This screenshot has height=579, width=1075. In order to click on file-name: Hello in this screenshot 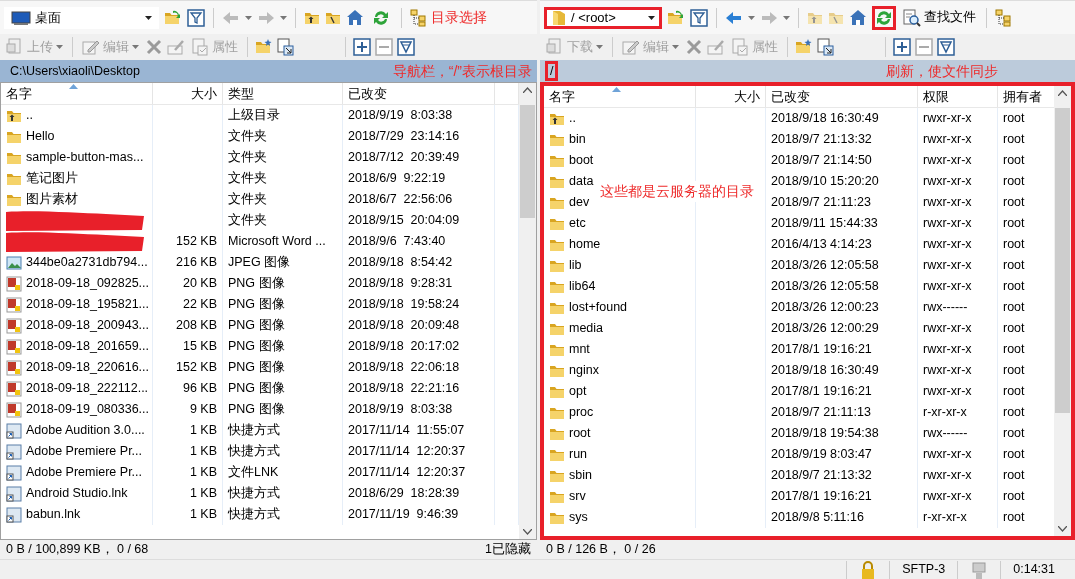, I will do `click(40, 136)`.